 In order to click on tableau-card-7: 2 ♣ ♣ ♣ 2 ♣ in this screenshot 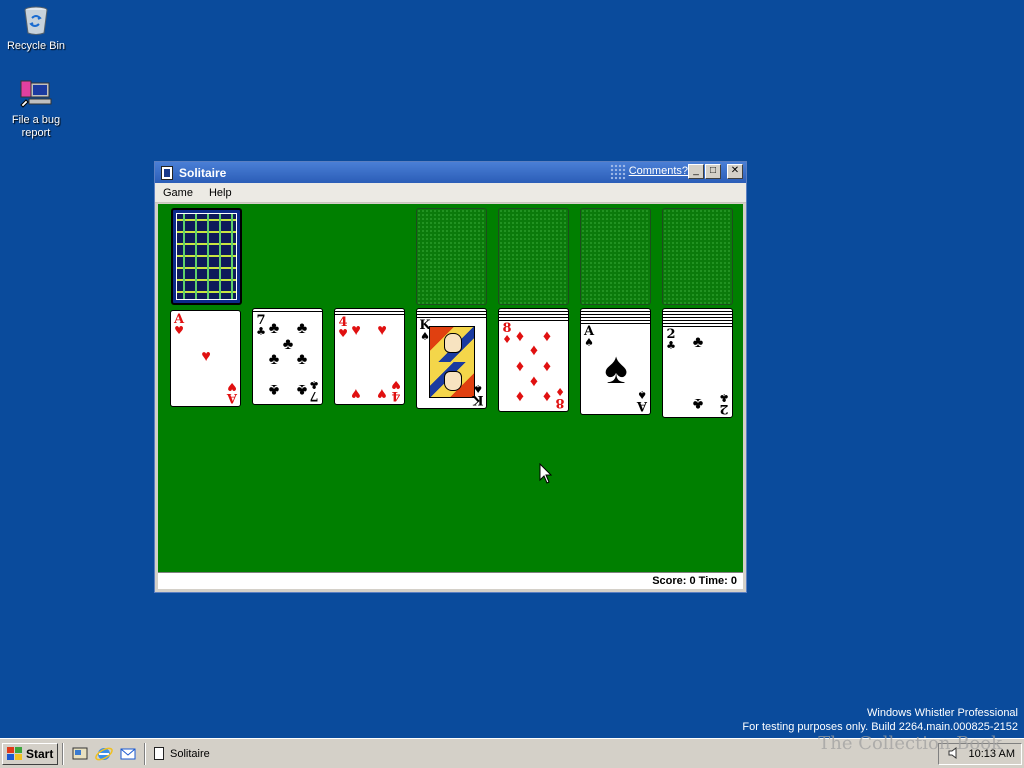, I will do `click(697, 363)`.